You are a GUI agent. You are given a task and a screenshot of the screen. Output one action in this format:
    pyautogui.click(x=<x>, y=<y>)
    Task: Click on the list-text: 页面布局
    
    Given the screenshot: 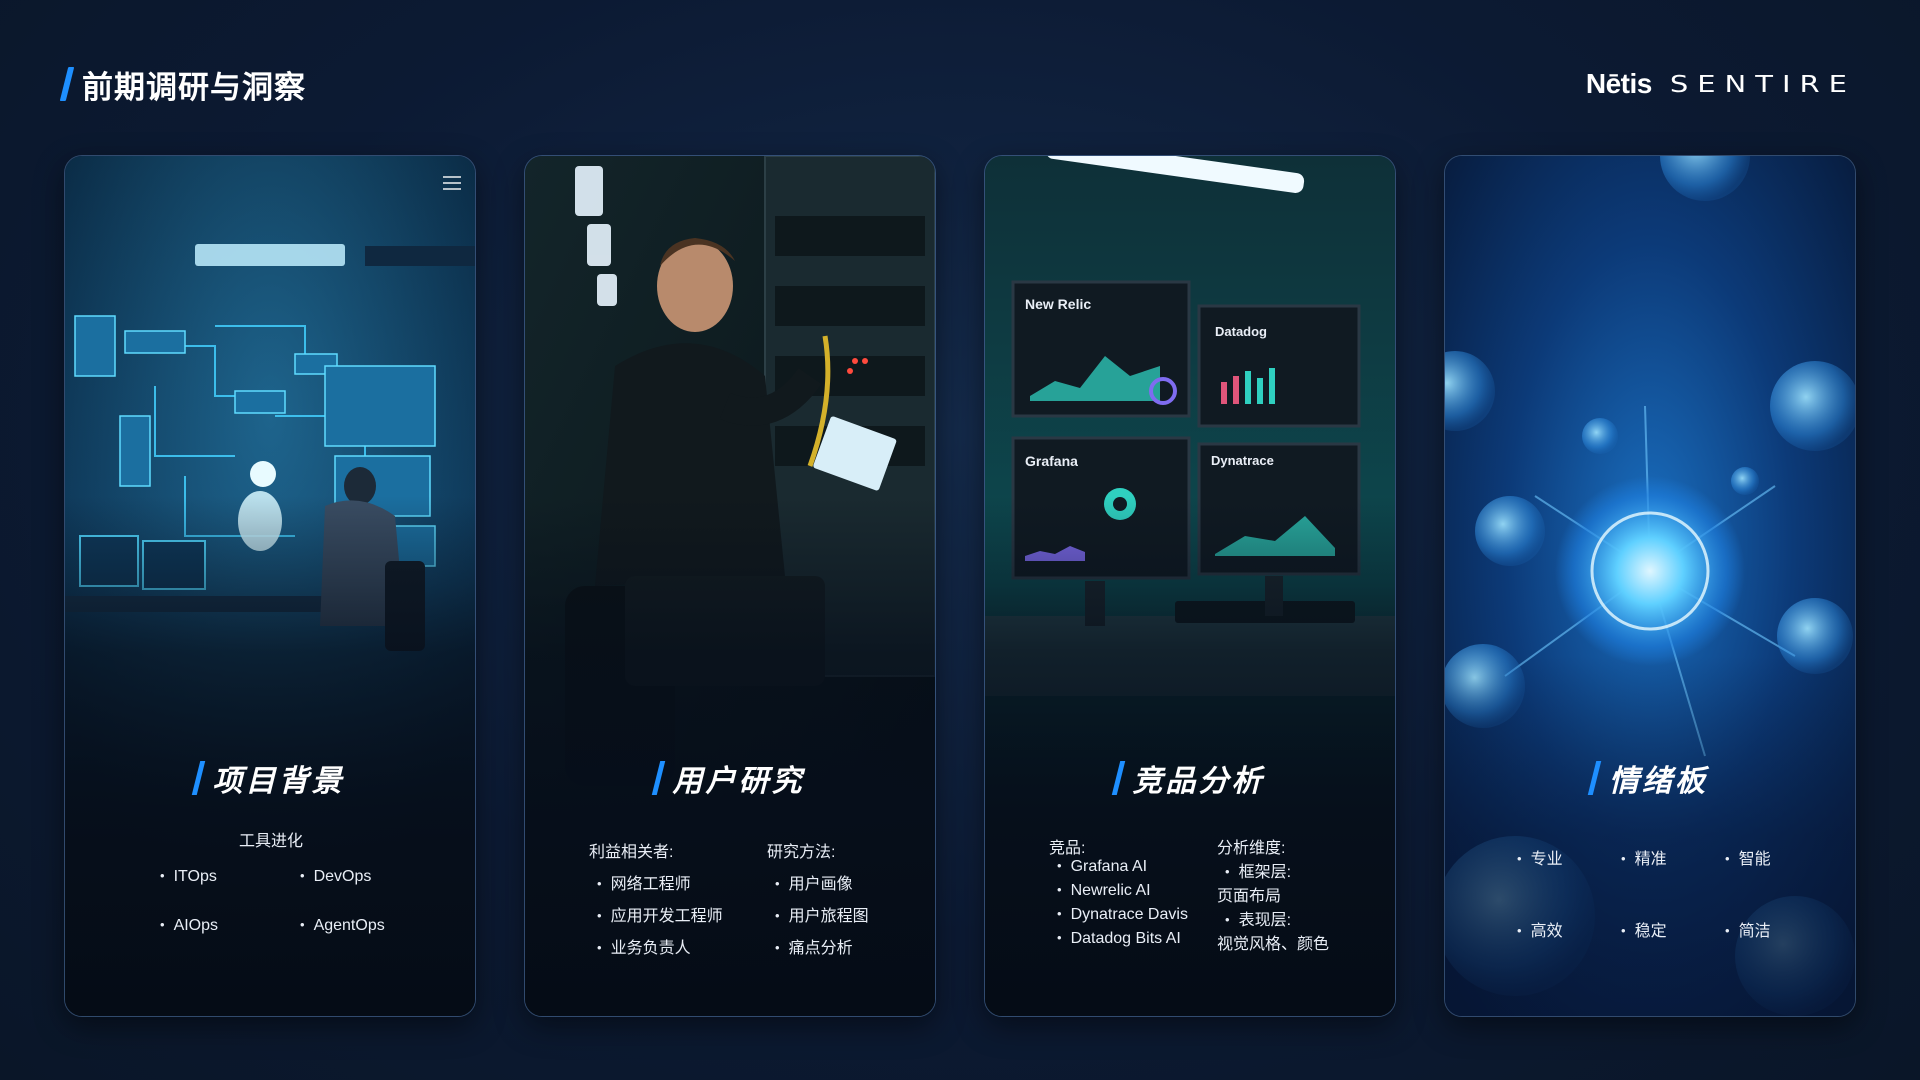 What is the action you would take?
    pyautogui.click(x=1249, y=896)
    